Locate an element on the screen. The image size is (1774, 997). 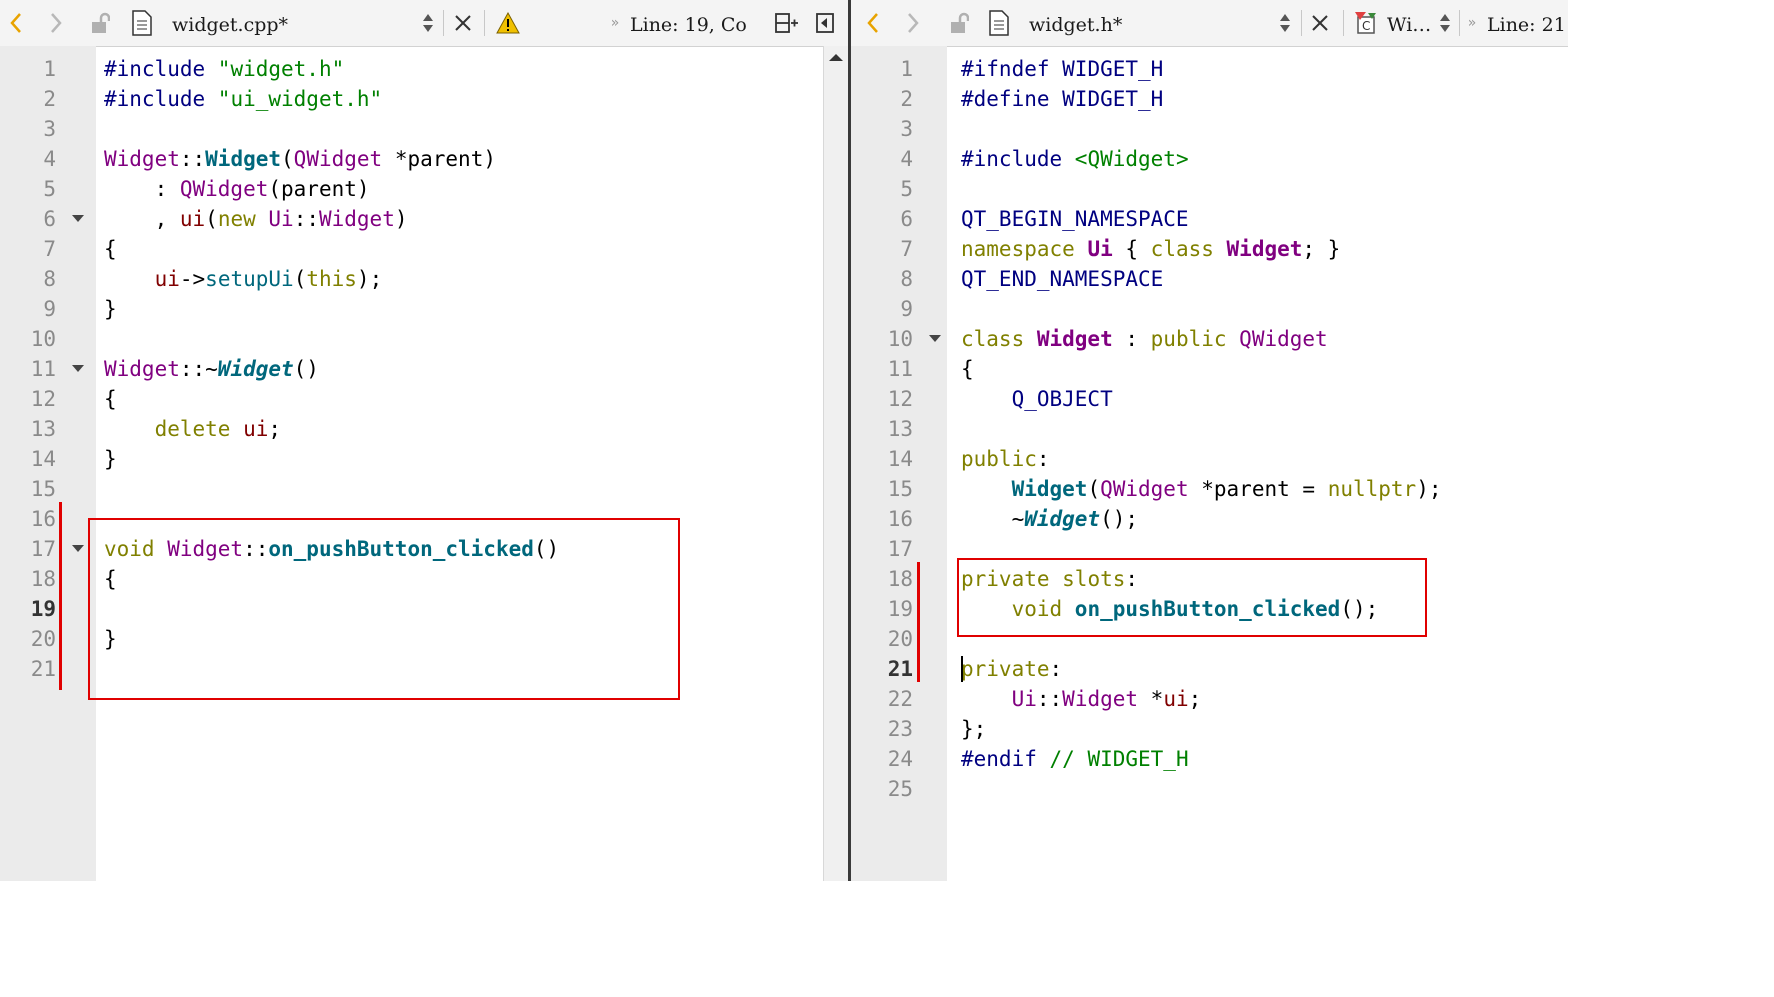
code-token: #endif is located at coordinates (1005, 759).